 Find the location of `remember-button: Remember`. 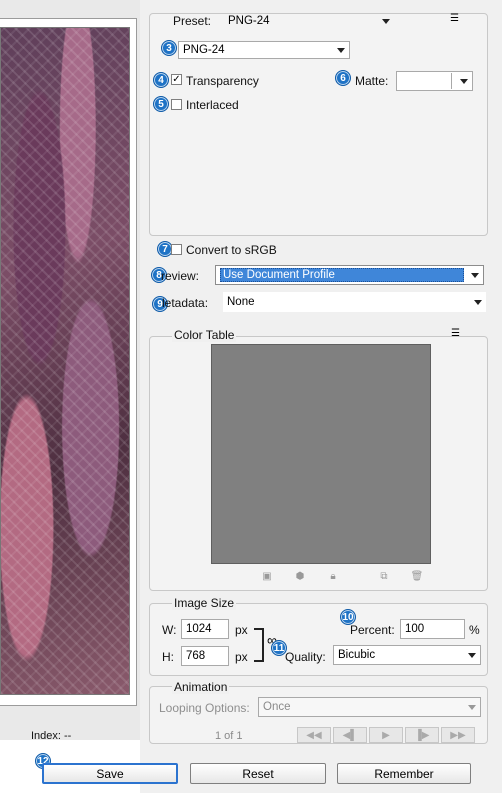

remember-button: Remember is located at coordinates (404, 773).